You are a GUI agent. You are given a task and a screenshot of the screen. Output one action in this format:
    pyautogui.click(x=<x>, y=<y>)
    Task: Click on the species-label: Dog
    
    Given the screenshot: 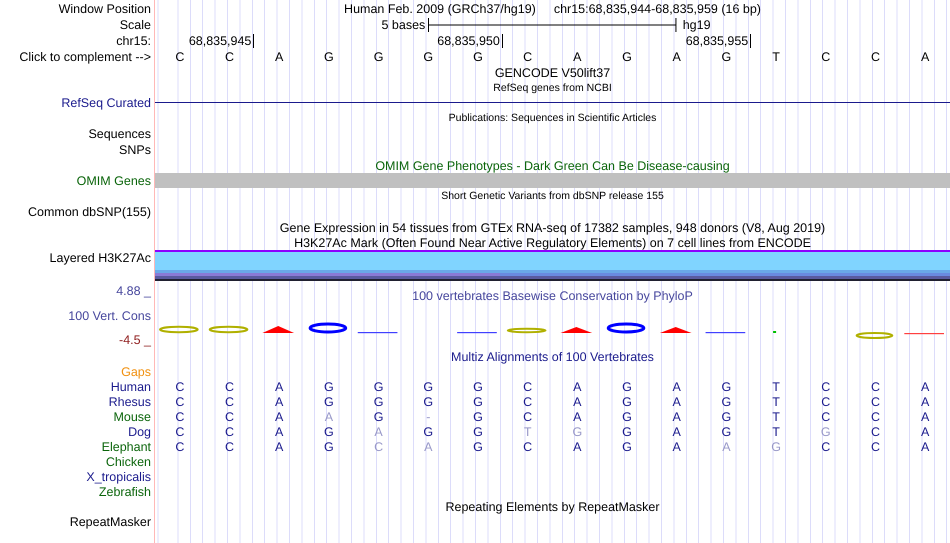 What is the action you would take?
    pyautogui.click(x=139, y=431)
    